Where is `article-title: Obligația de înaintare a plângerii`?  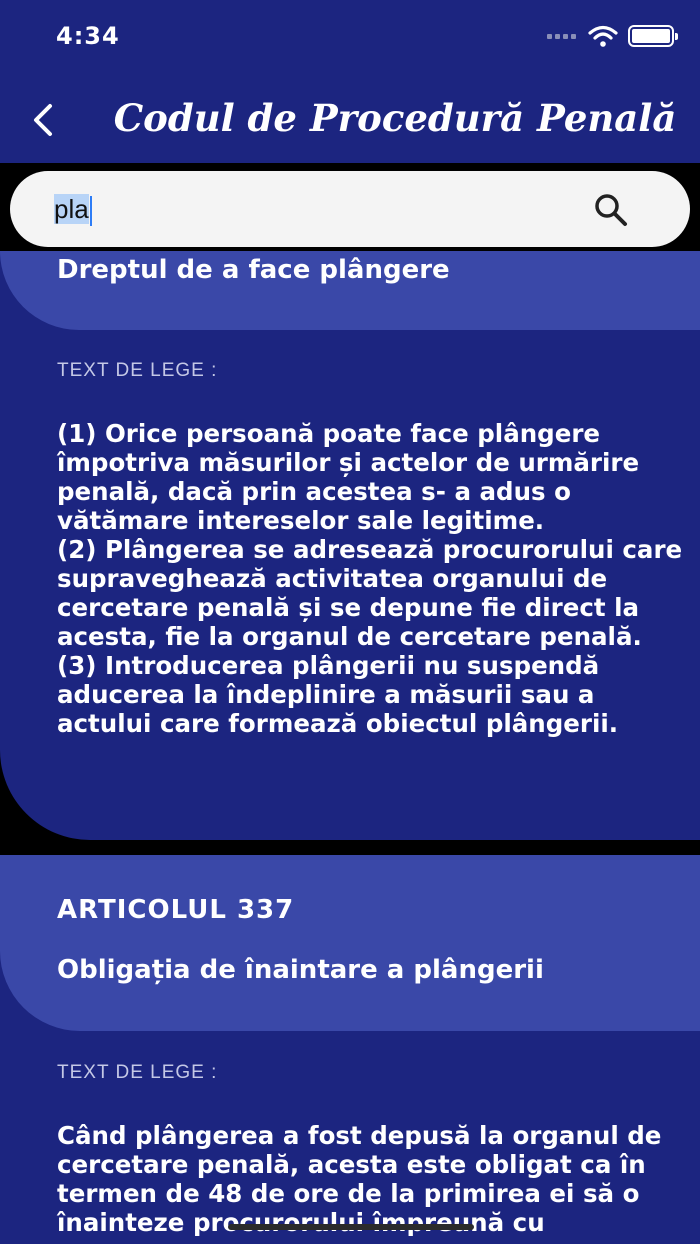 article-title: Obligația de înaintare a plângerii is located at coordinates (300, 970).